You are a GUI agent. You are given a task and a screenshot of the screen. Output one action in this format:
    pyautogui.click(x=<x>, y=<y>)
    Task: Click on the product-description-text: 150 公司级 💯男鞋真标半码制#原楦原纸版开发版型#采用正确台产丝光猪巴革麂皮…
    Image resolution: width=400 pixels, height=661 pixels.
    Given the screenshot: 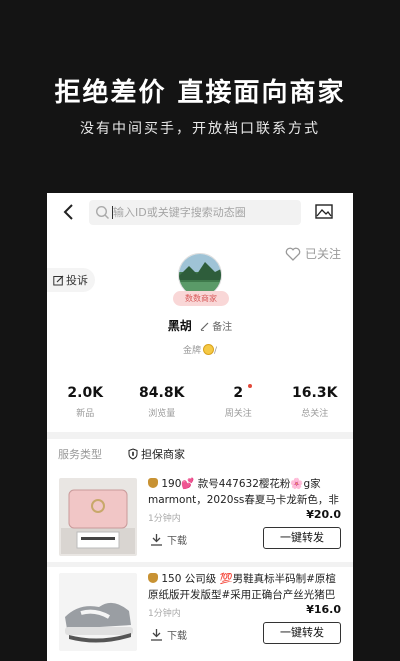 What is the action you would take?
    pyautogui.click(x=242, y=587)
    